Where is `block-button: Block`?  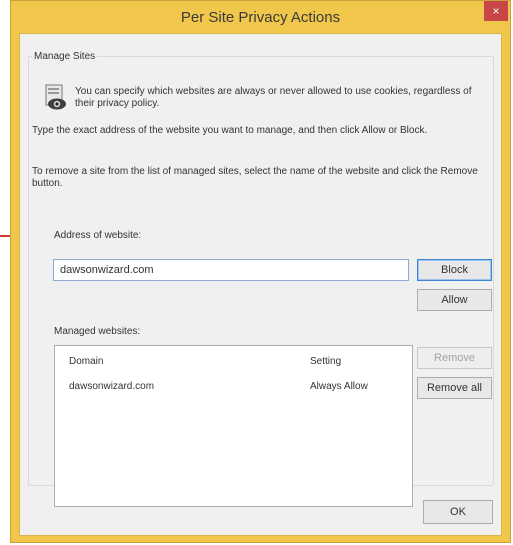
block-button: Block is located at coordinates (454, 270).